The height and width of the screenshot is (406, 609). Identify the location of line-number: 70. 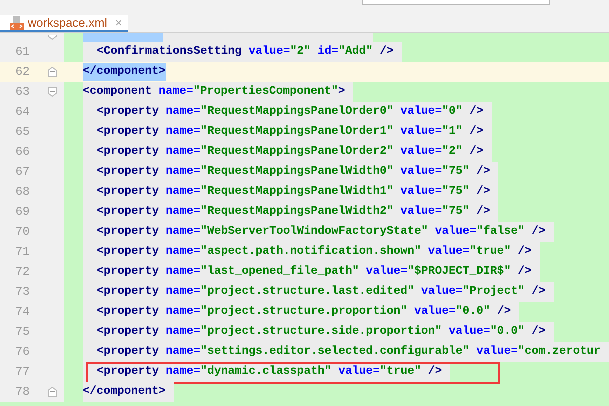
(22, 232).